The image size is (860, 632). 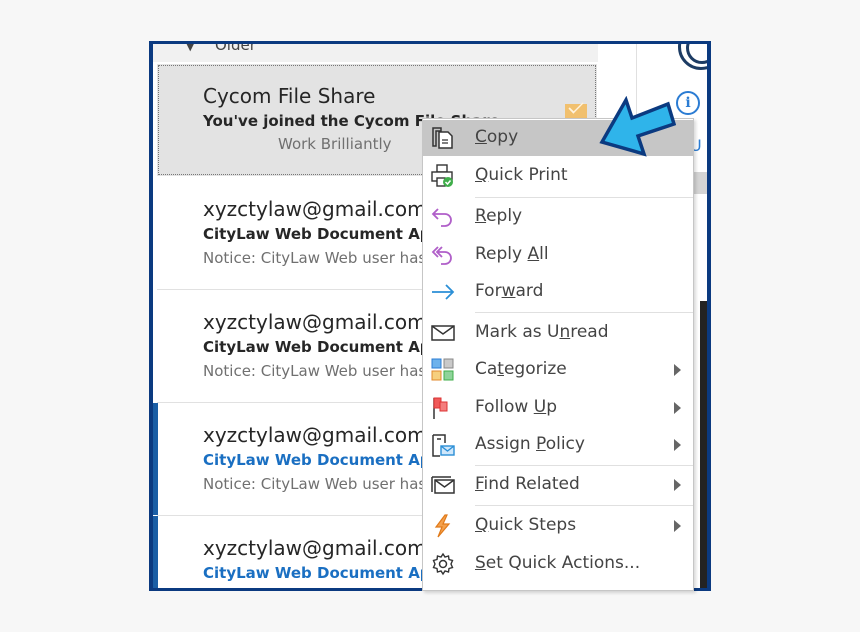 What do you see at coordinates (235, 49) in the screenshot?
I see `group-label: Older` at bounding box center [235, 49].